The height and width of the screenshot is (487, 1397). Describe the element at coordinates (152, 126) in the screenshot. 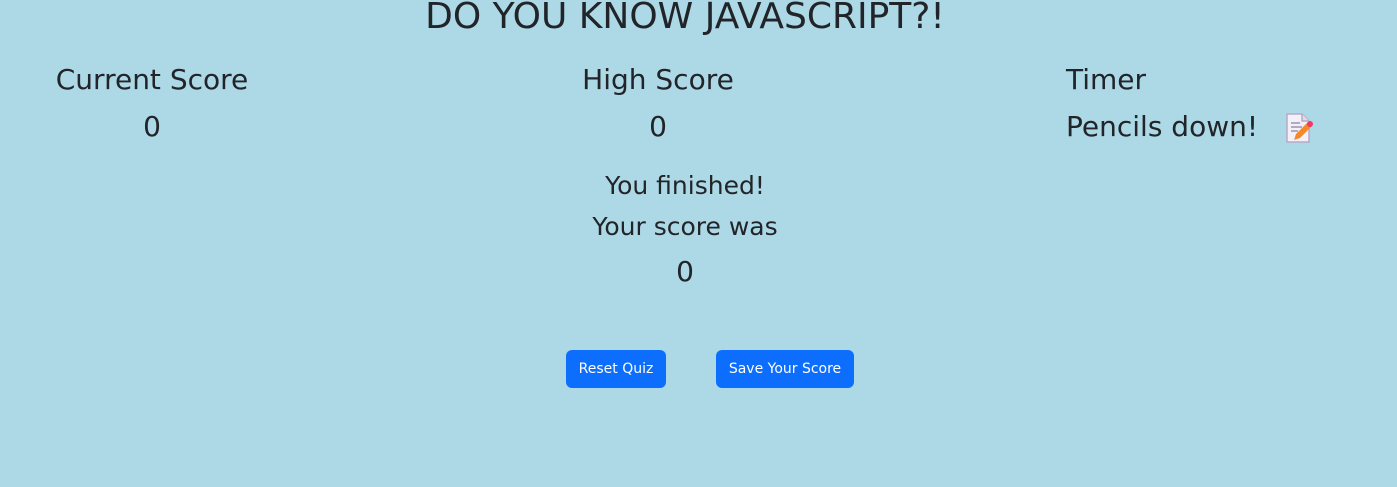

I see `current-score-value: 0` at that location.